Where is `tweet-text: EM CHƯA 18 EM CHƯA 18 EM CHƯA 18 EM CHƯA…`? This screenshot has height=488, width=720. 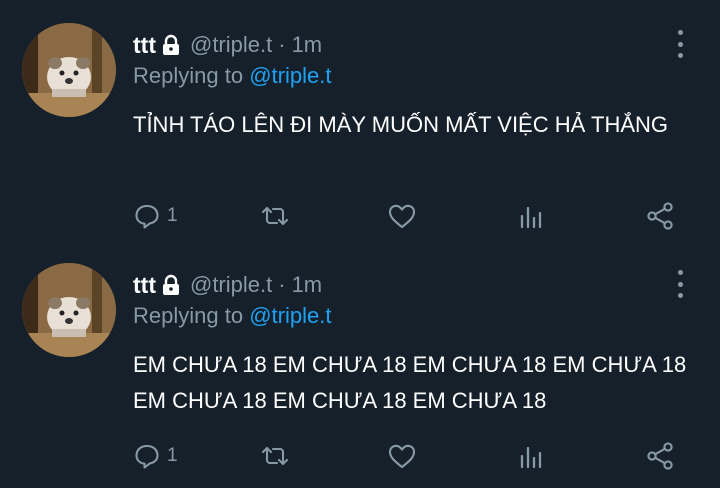
tweet-text: EM CHƯA 18 EM CHƯA 18 EM CHƯA 18 EM CHƯA… is located at coordinates (410, 382).